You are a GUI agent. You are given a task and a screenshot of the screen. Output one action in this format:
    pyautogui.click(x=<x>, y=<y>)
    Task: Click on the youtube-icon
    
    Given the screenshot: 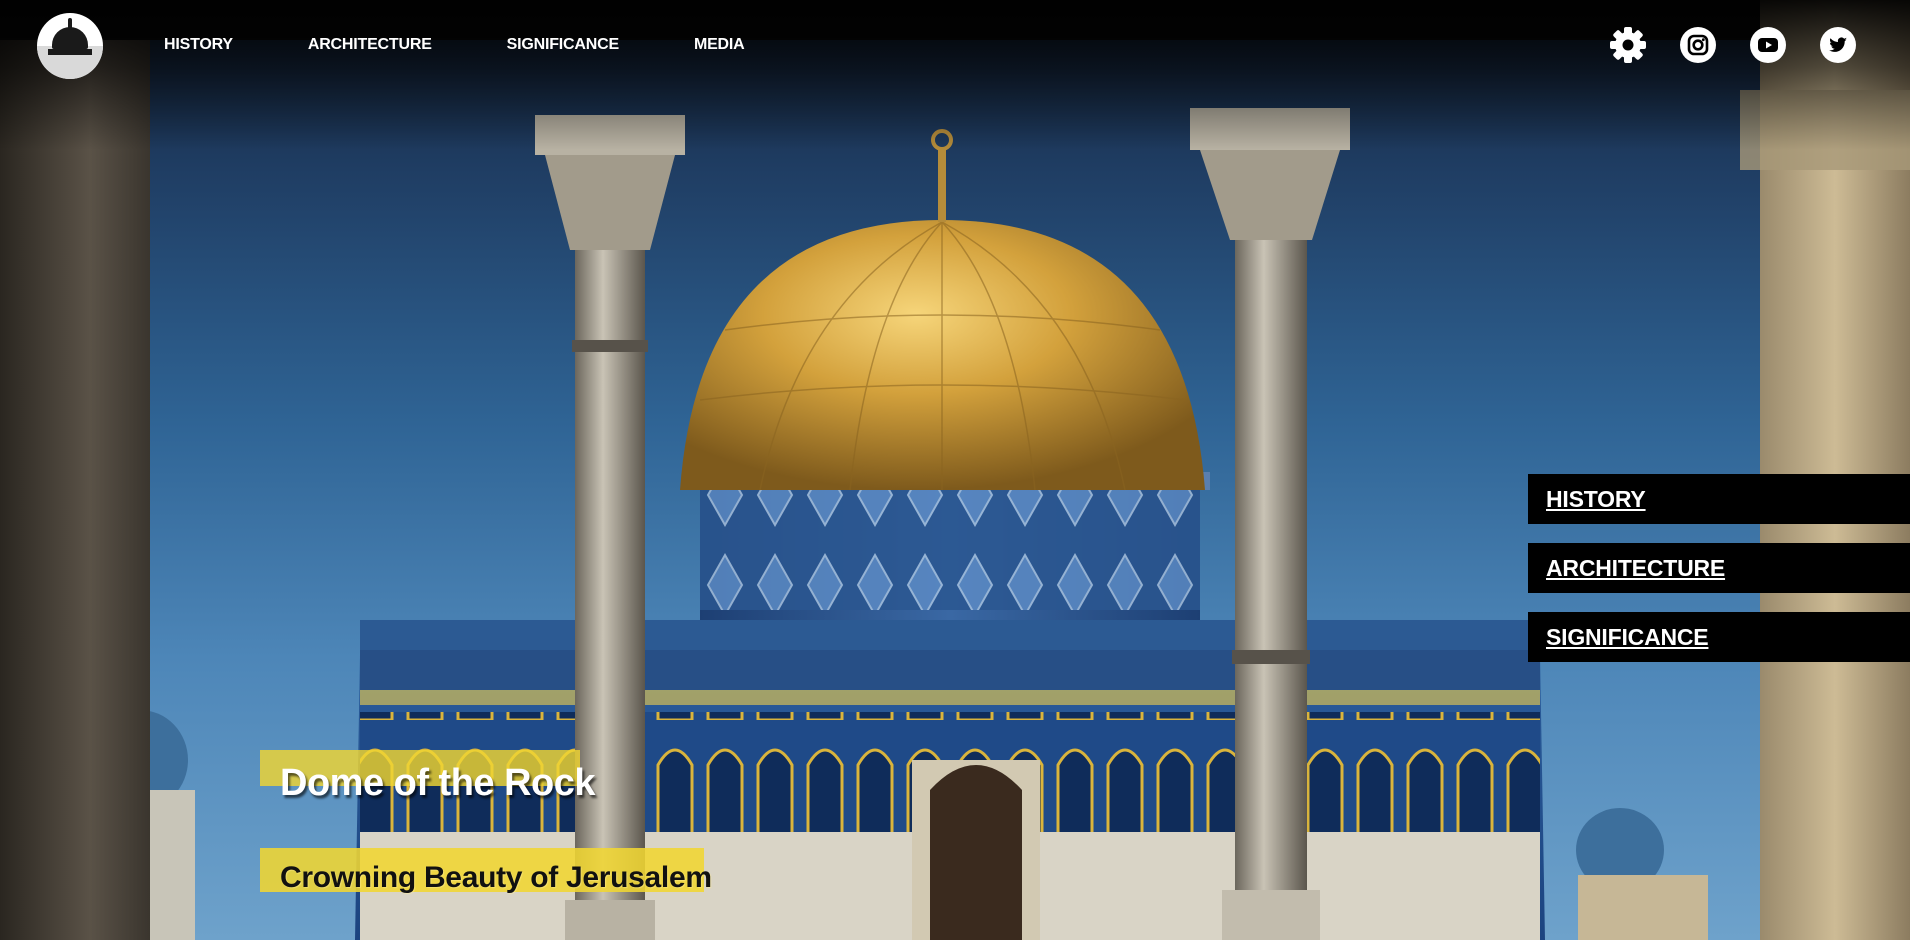 What is the action you would take?
    pyautogui.click(x=1768, y=45)
    